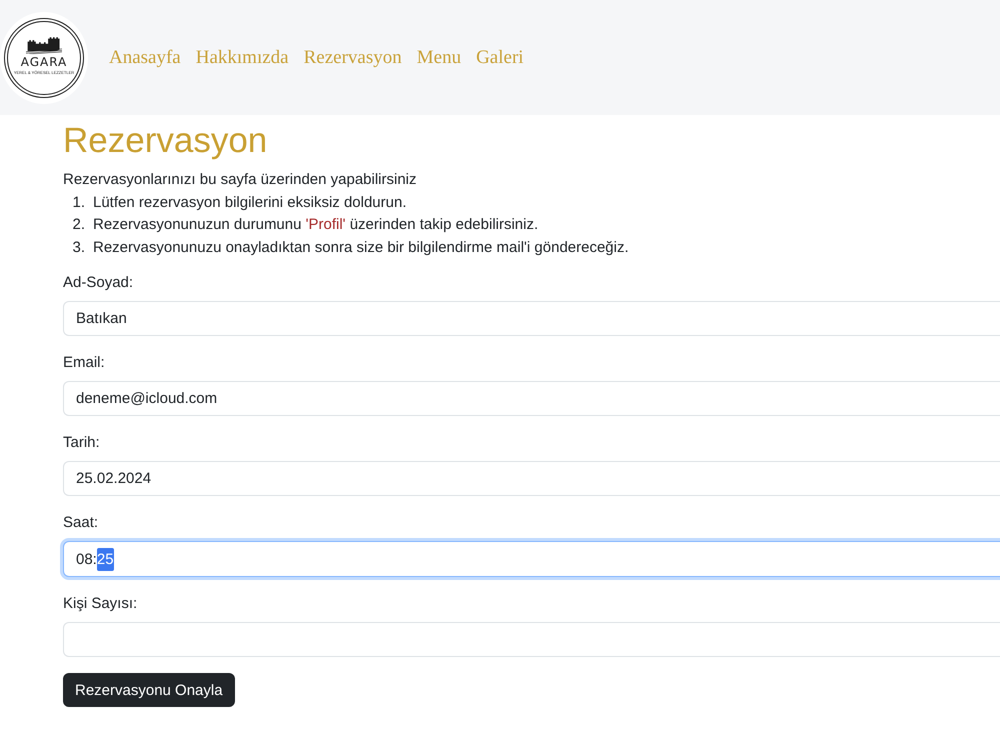 This screenshot has height=751, width=1000. What do you see at coordinates (531, 478) in the screenshot?
I see `input-field: 25.02.2024` at bounding box center [531, 478].